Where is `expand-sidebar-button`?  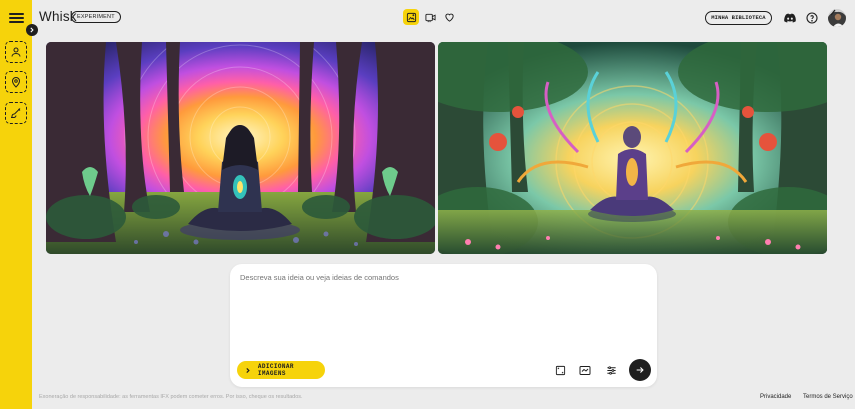
expand-sidebar-button is located at coordinates (32, 30).